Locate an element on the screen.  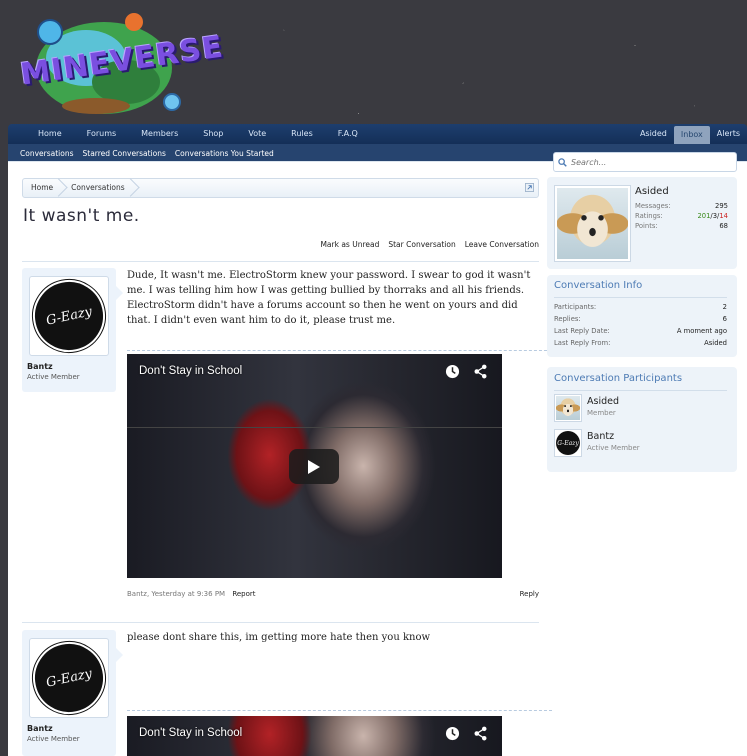
participant-title: Active Member is located at coordinates (613, 448).